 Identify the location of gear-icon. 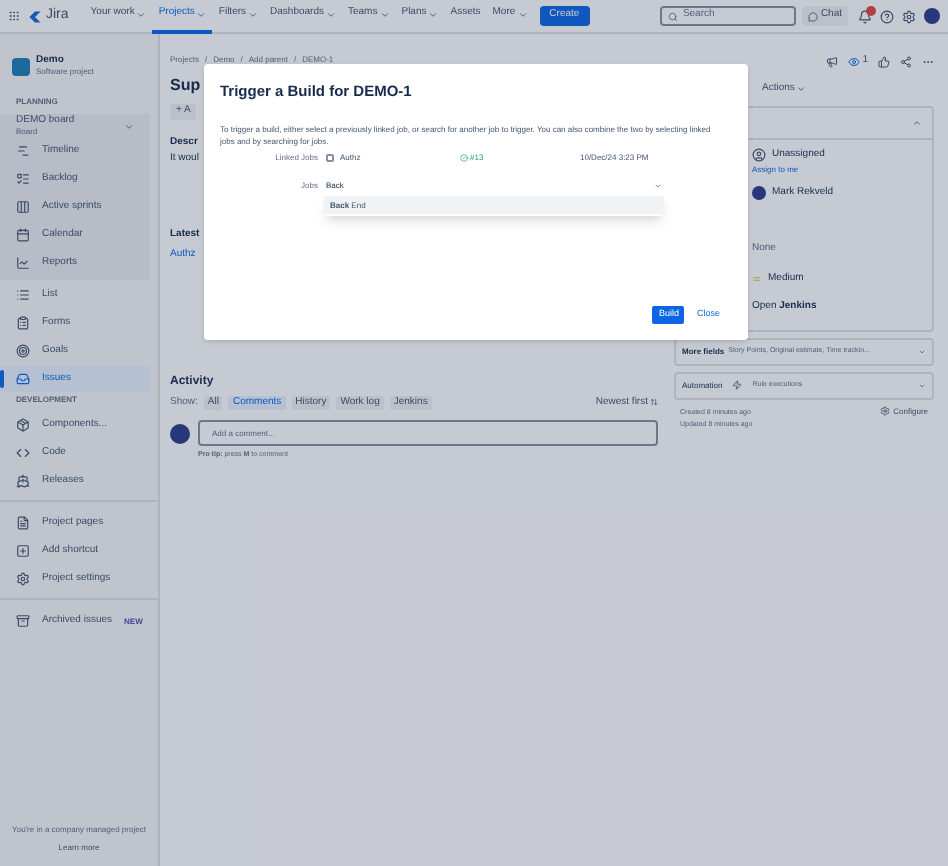
(884, 411).